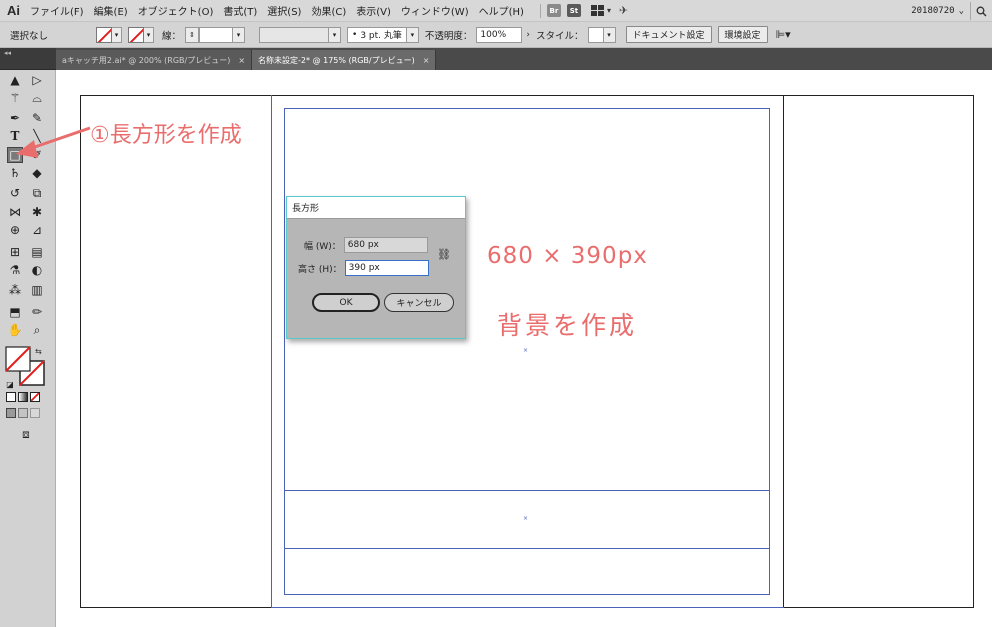 Image resolution: width=992 pixels, height=627 pixels. I want to click on mesh-tool-icon: ⊞, so click(15, 252).